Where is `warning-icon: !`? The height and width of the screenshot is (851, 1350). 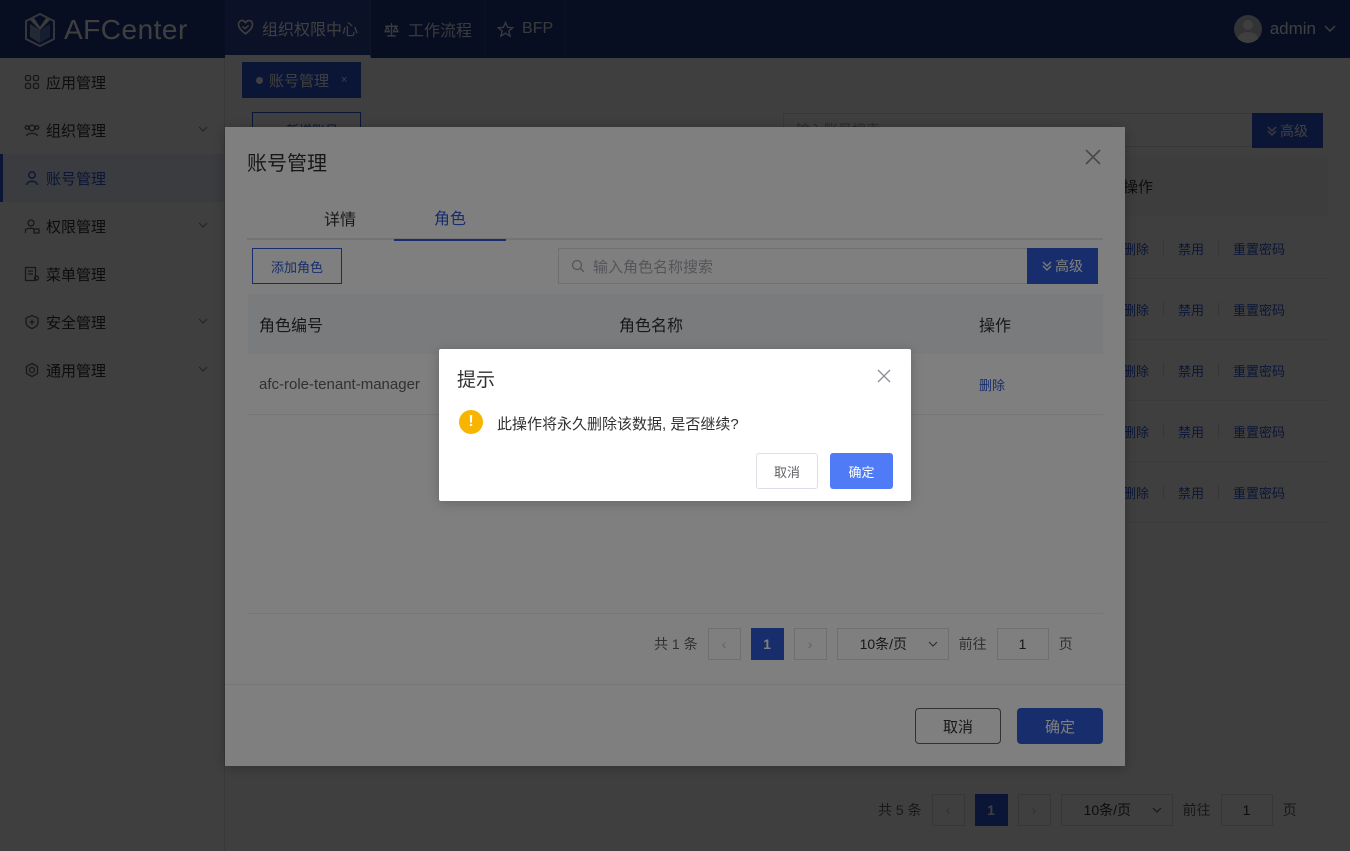 warning-icon: ! is located at coordinates (471, 422).